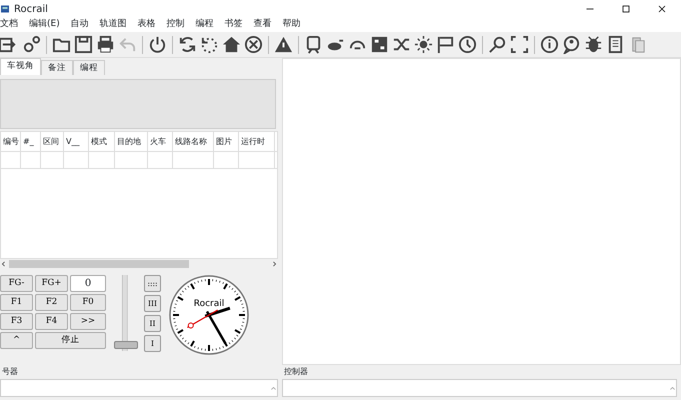 This screenshot has height=400, width=681. I want to click on function-button: F0, so click(88, 302).